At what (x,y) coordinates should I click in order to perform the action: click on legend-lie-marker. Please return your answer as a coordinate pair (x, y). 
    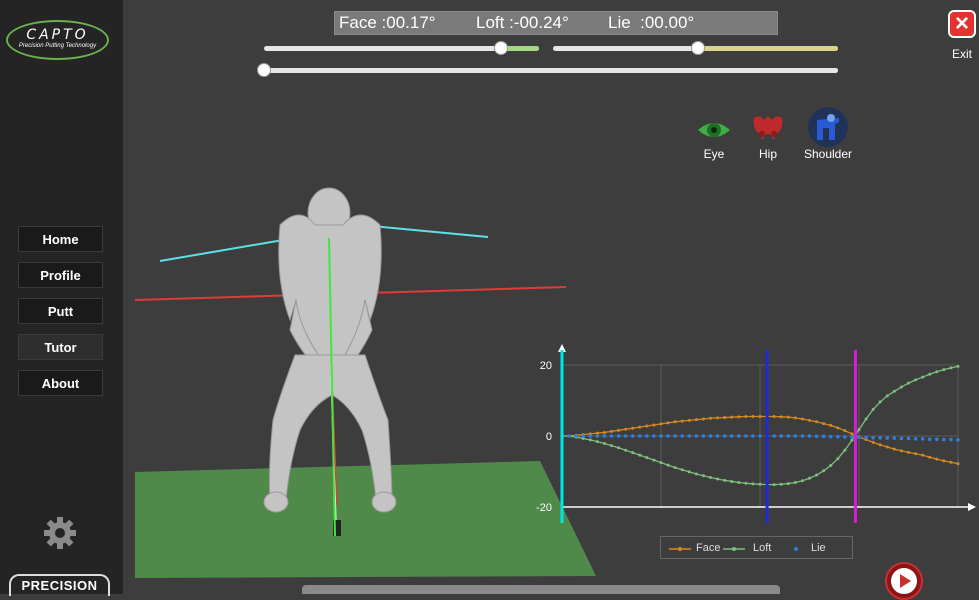
    Looking at the image, I should click on (796, 549).